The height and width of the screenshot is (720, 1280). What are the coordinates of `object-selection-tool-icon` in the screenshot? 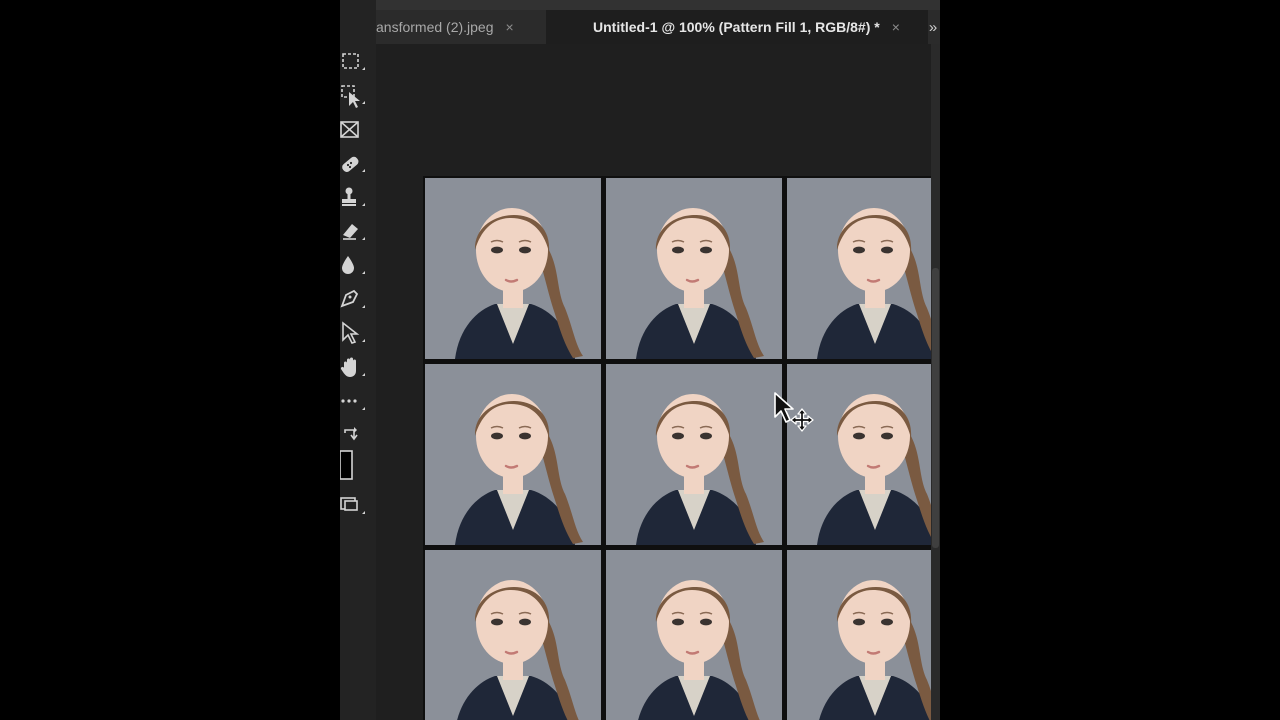 It's located at (354, 96).